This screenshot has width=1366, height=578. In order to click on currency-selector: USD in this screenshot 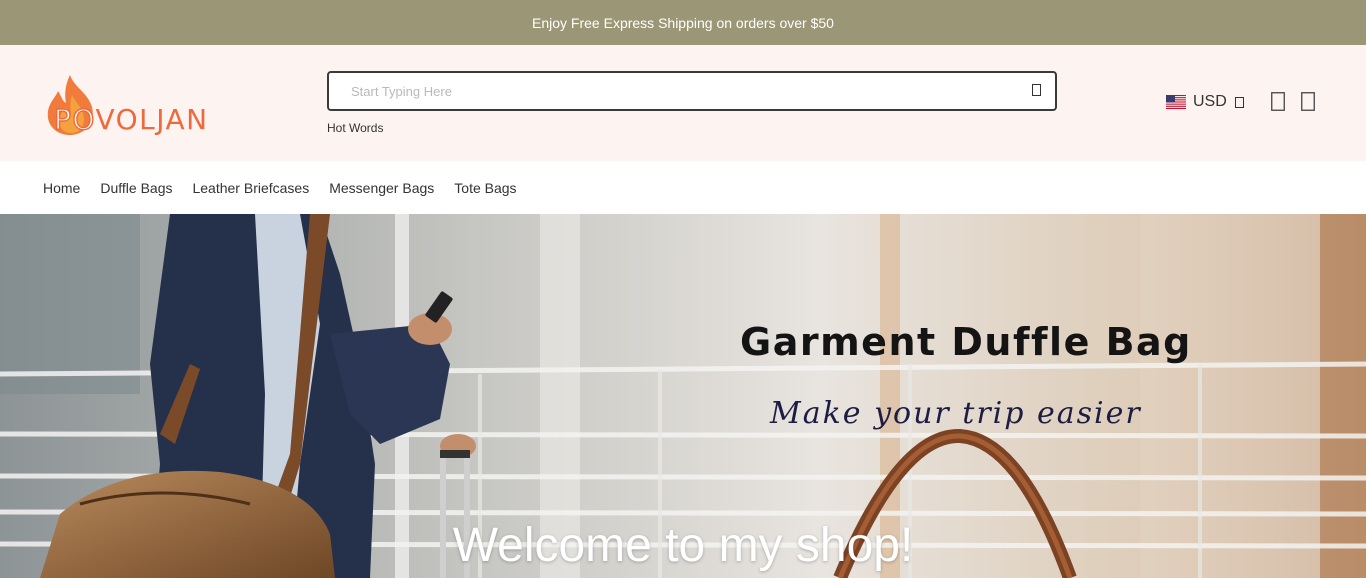, I will do `click(1205, 102)`.